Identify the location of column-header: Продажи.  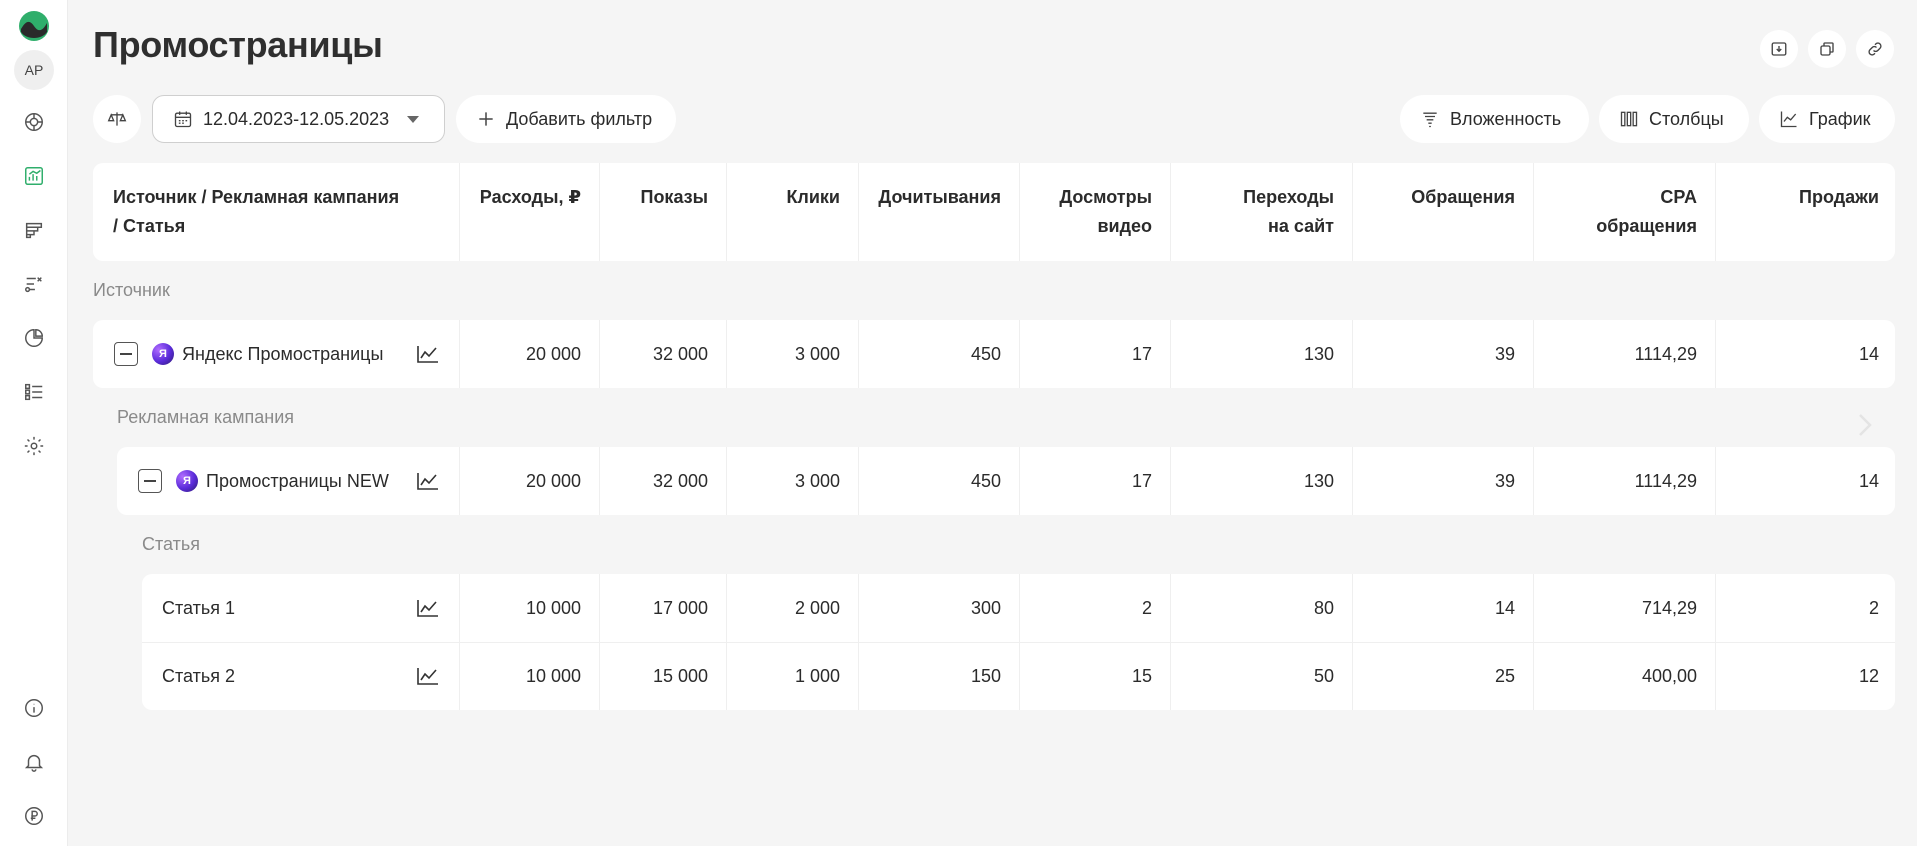
(1805, 197).